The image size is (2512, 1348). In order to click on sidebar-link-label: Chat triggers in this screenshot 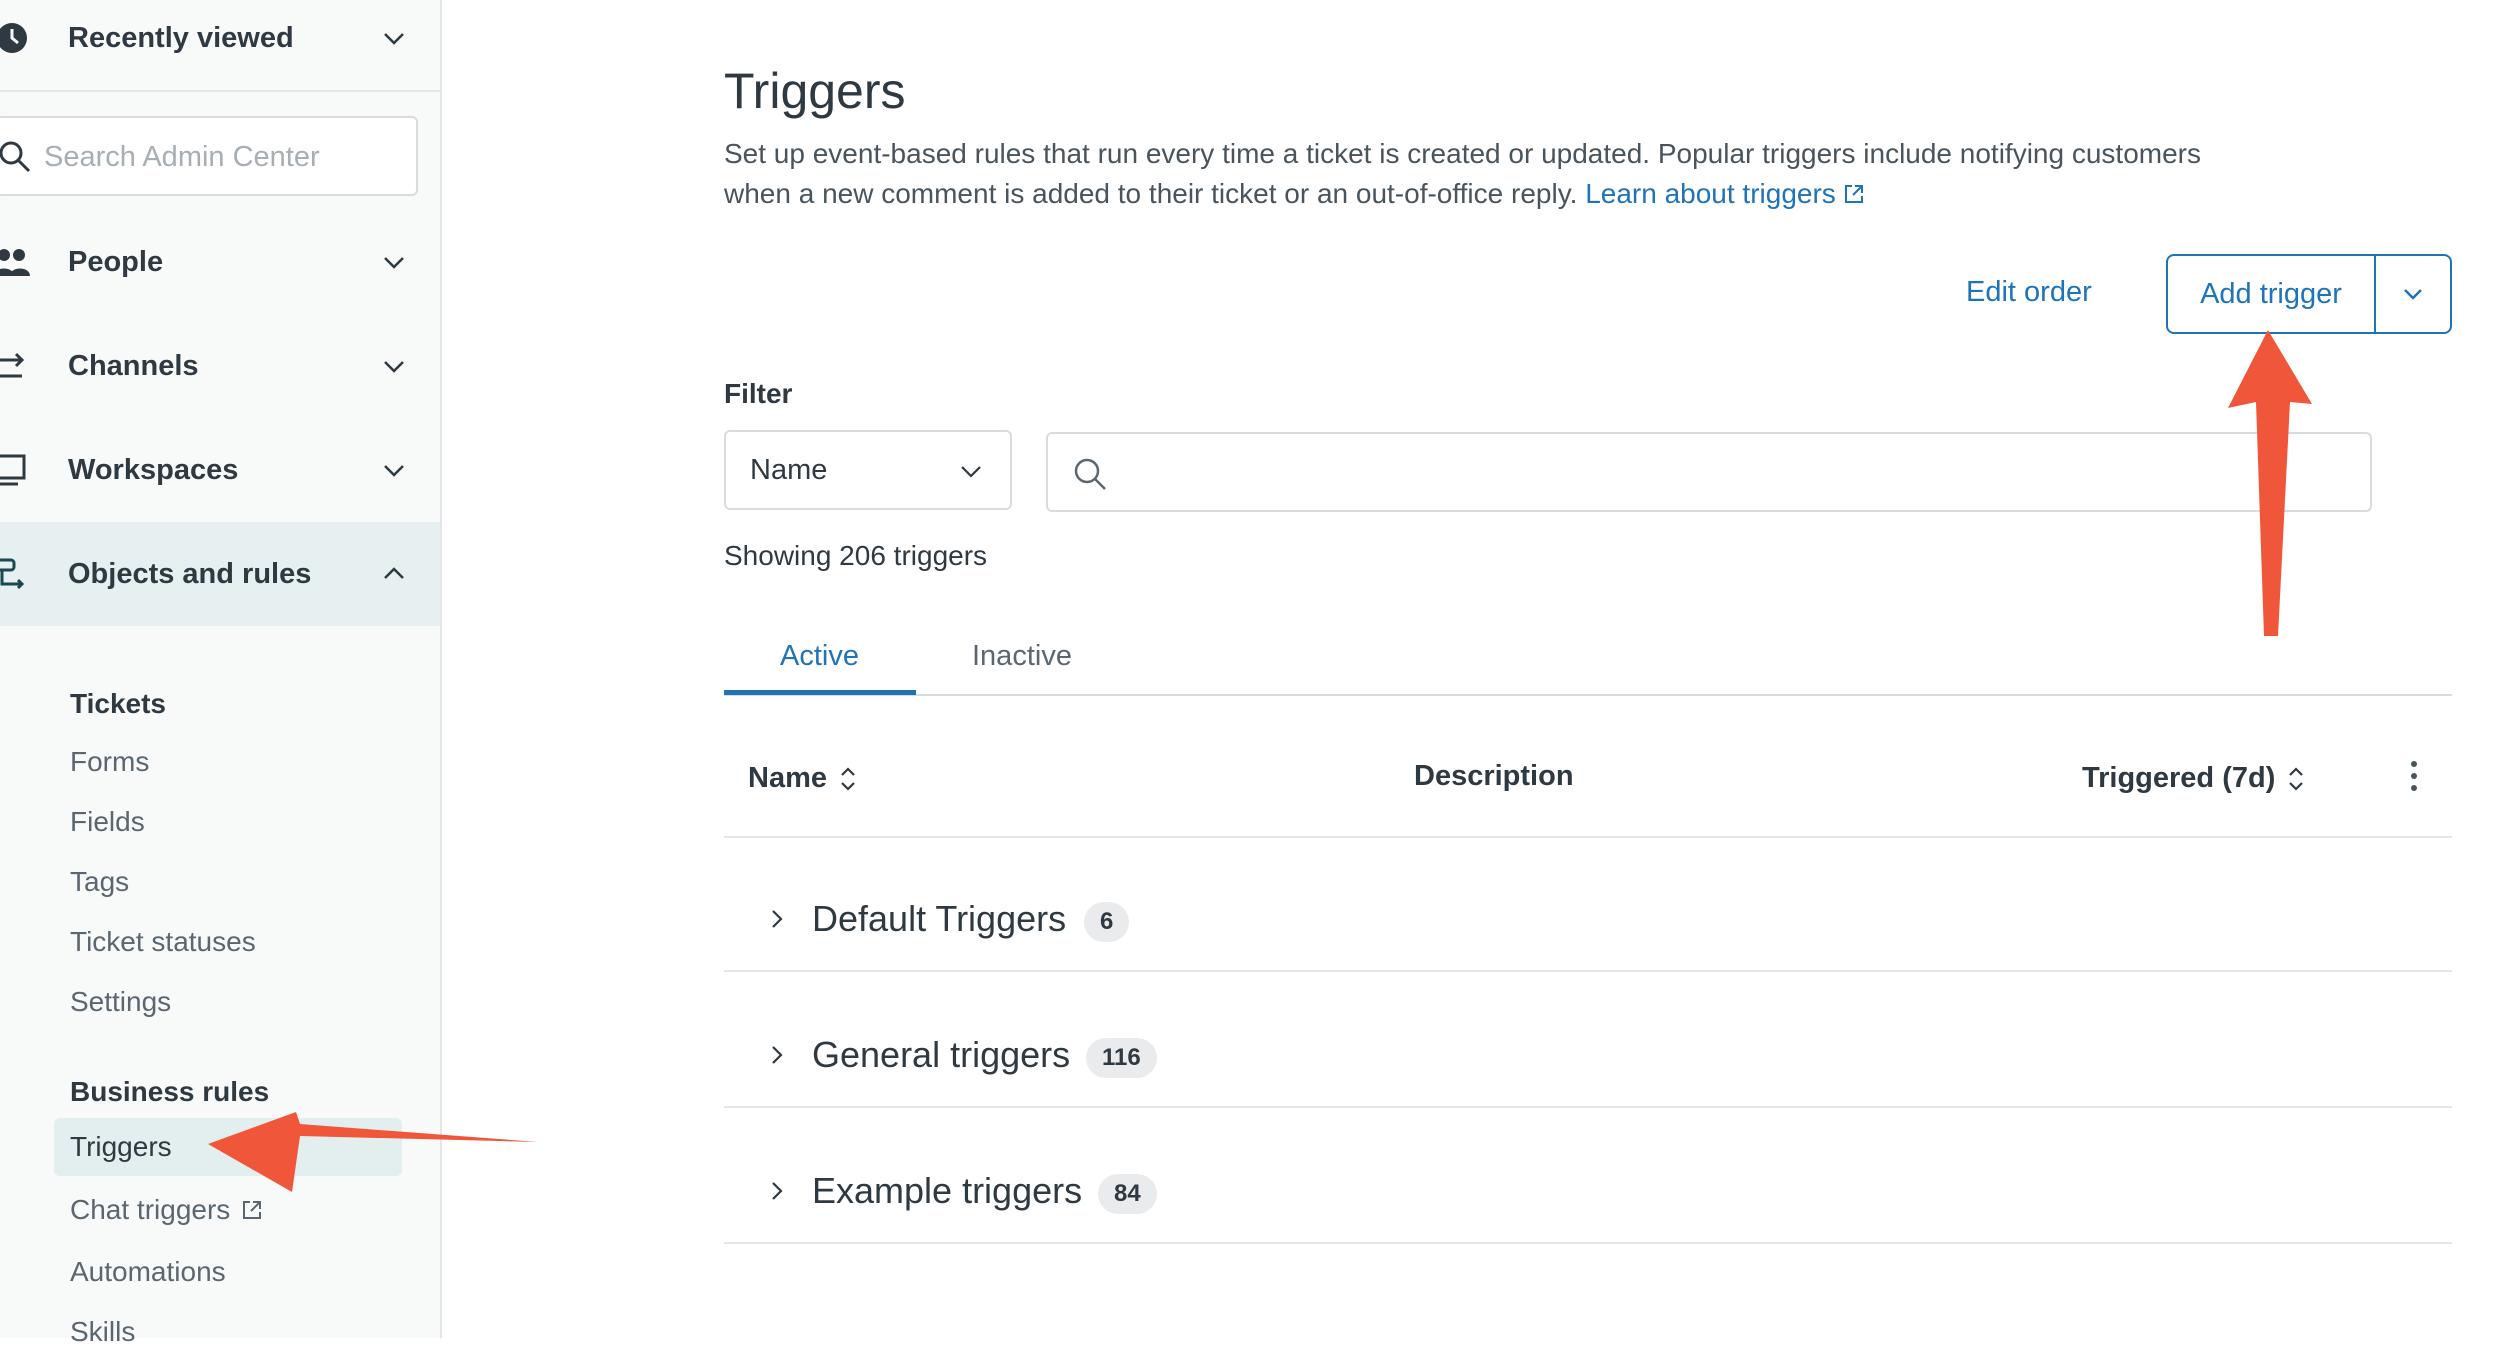, I will do `click(150, 1209)`.